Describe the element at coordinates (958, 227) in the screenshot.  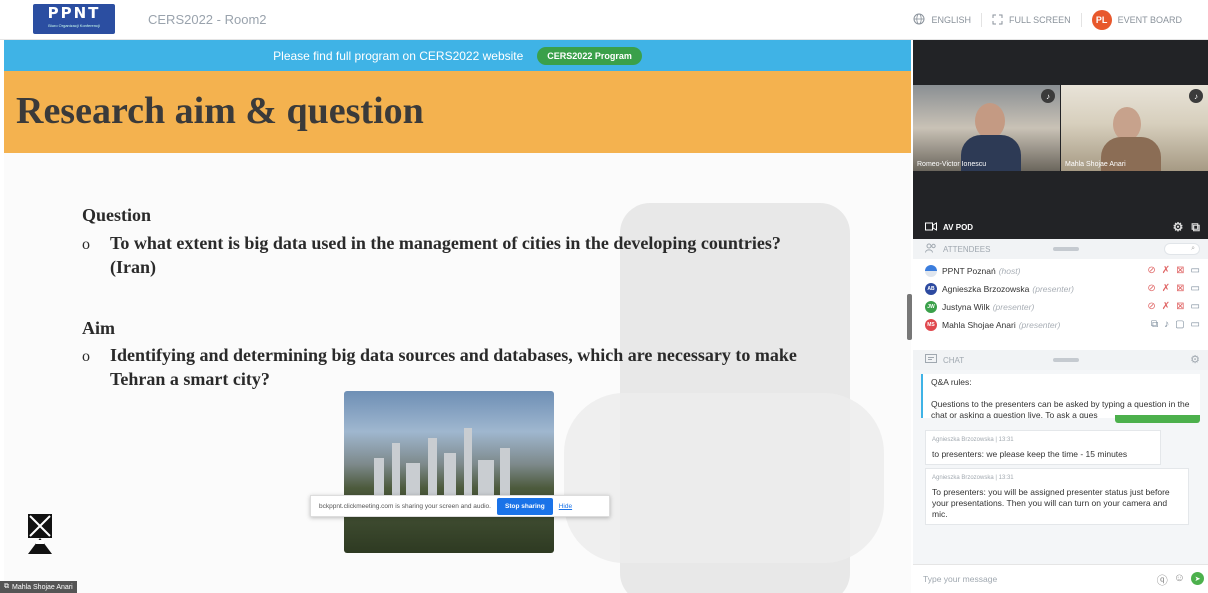
I see `av-pod-label: AV POD` at that location.